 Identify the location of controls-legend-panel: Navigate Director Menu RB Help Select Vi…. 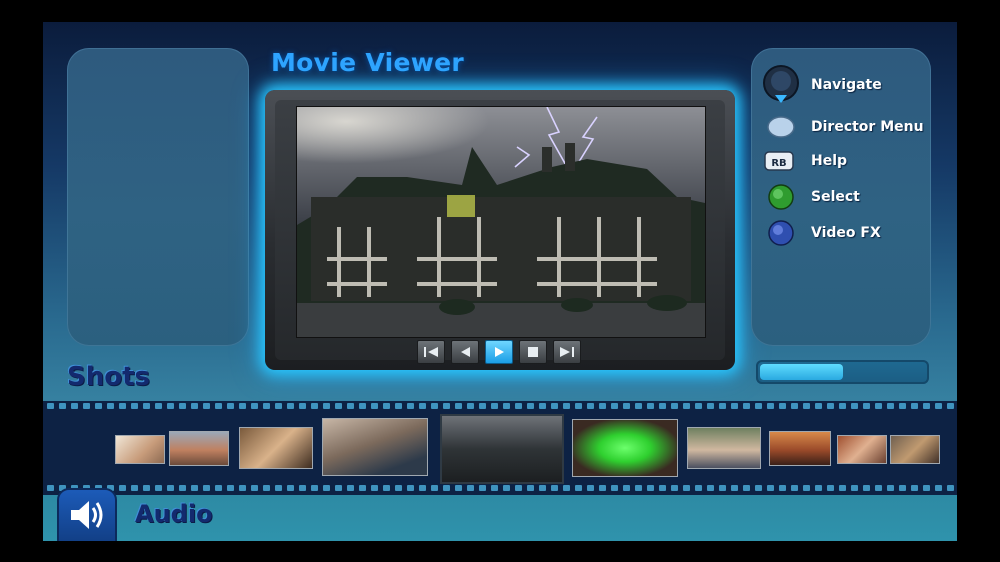
(841, 197).